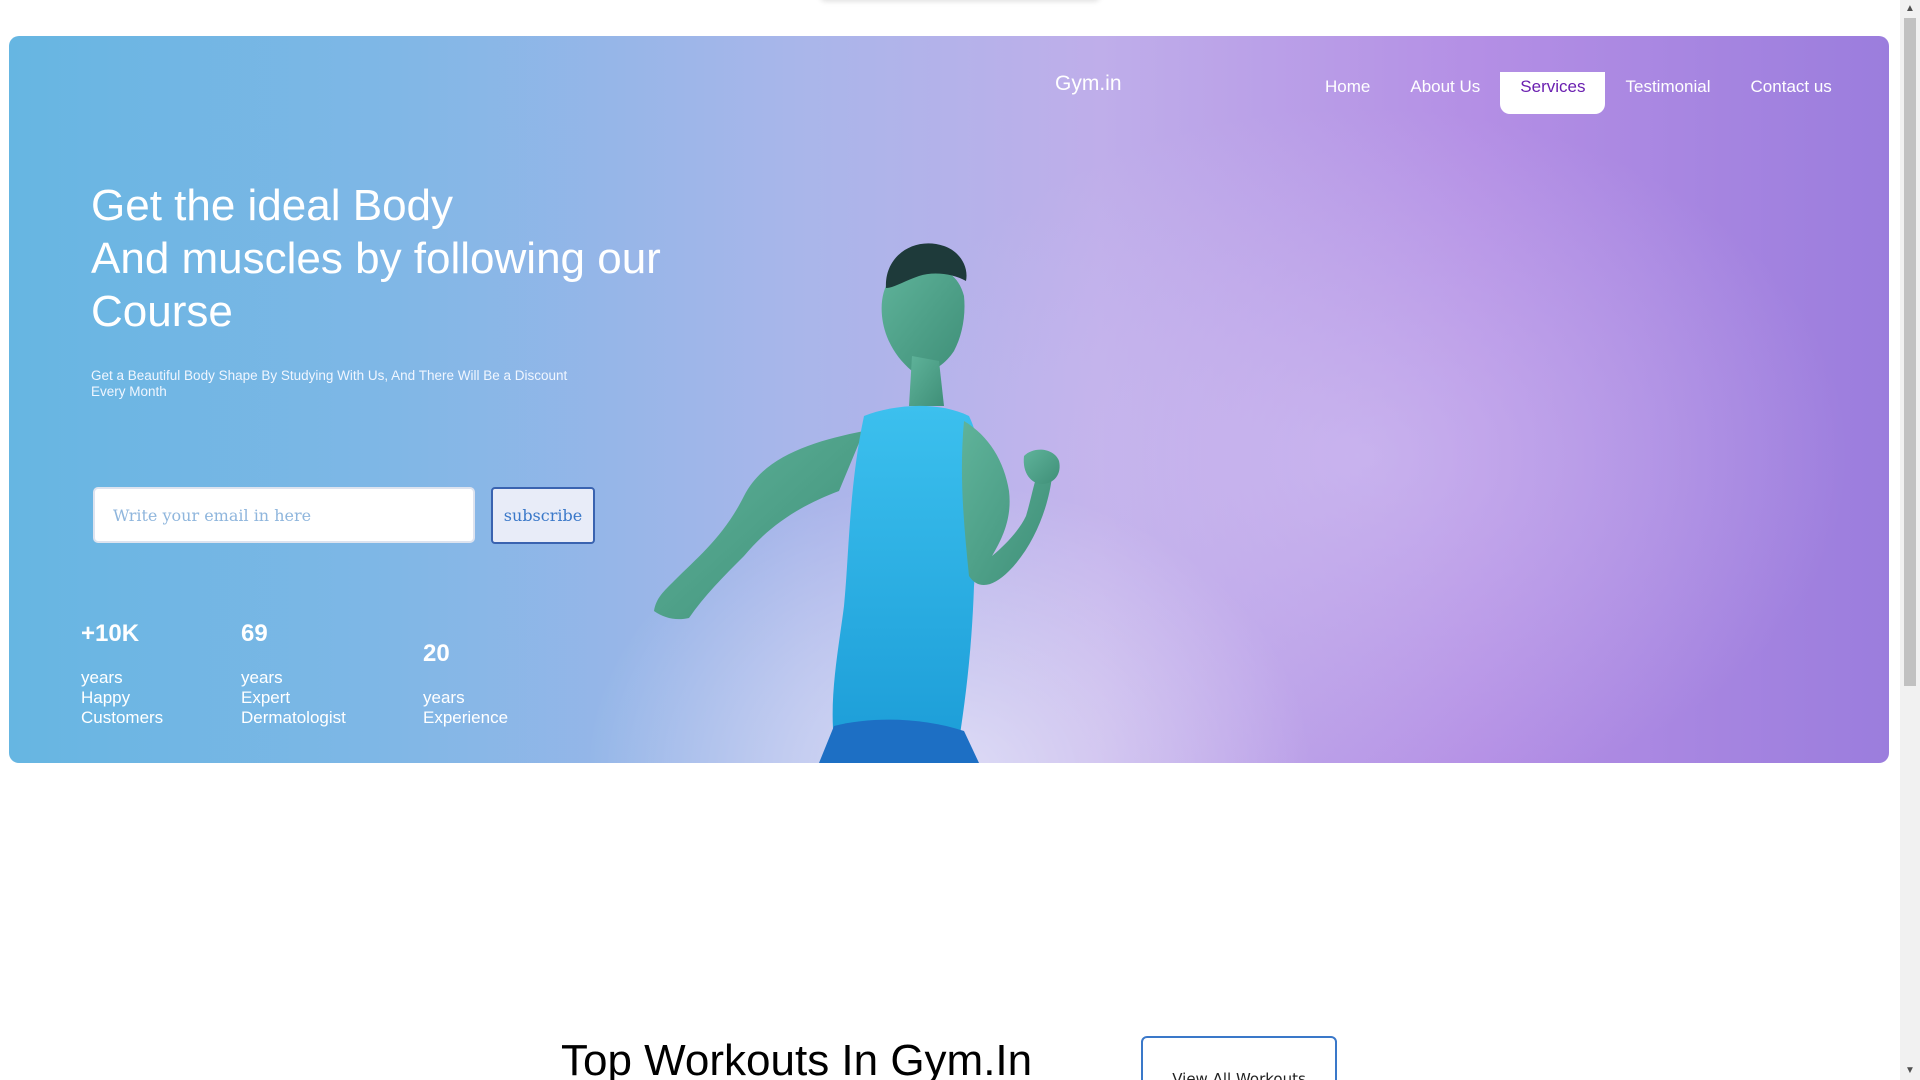 The height and width of the screenshot is (1080, 1920). What do you see at coordinates (1041, 466) in the screenshot?
I see `runner-fist` at bounding box center [1041, 466].